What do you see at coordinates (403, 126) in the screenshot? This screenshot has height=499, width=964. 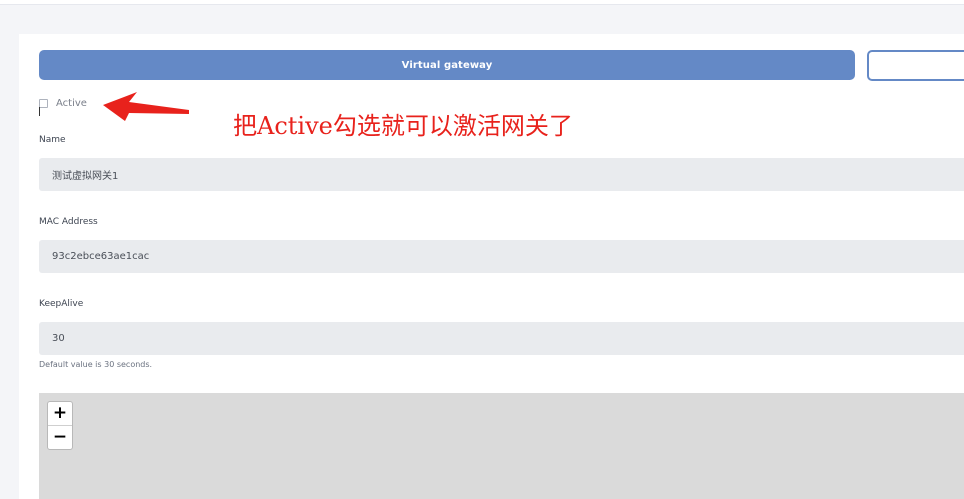 I see `annotation-text: 把Active勾选就可以激活网关了` at bounding box center [403, 126].